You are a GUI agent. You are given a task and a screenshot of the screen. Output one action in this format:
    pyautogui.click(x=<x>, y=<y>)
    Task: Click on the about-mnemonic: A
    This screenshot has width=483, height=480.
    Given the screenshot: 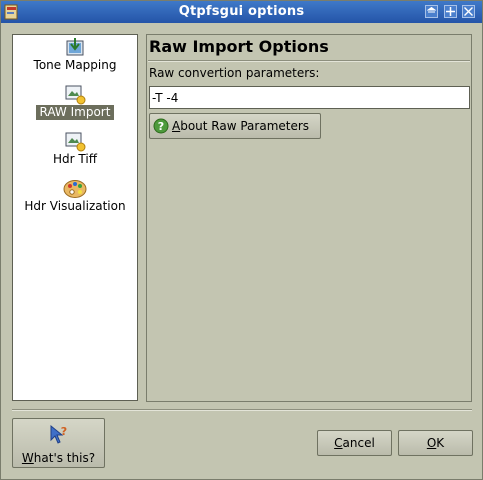 What is the action you would take?
    pyautogui.click(x=176, y=126)
    